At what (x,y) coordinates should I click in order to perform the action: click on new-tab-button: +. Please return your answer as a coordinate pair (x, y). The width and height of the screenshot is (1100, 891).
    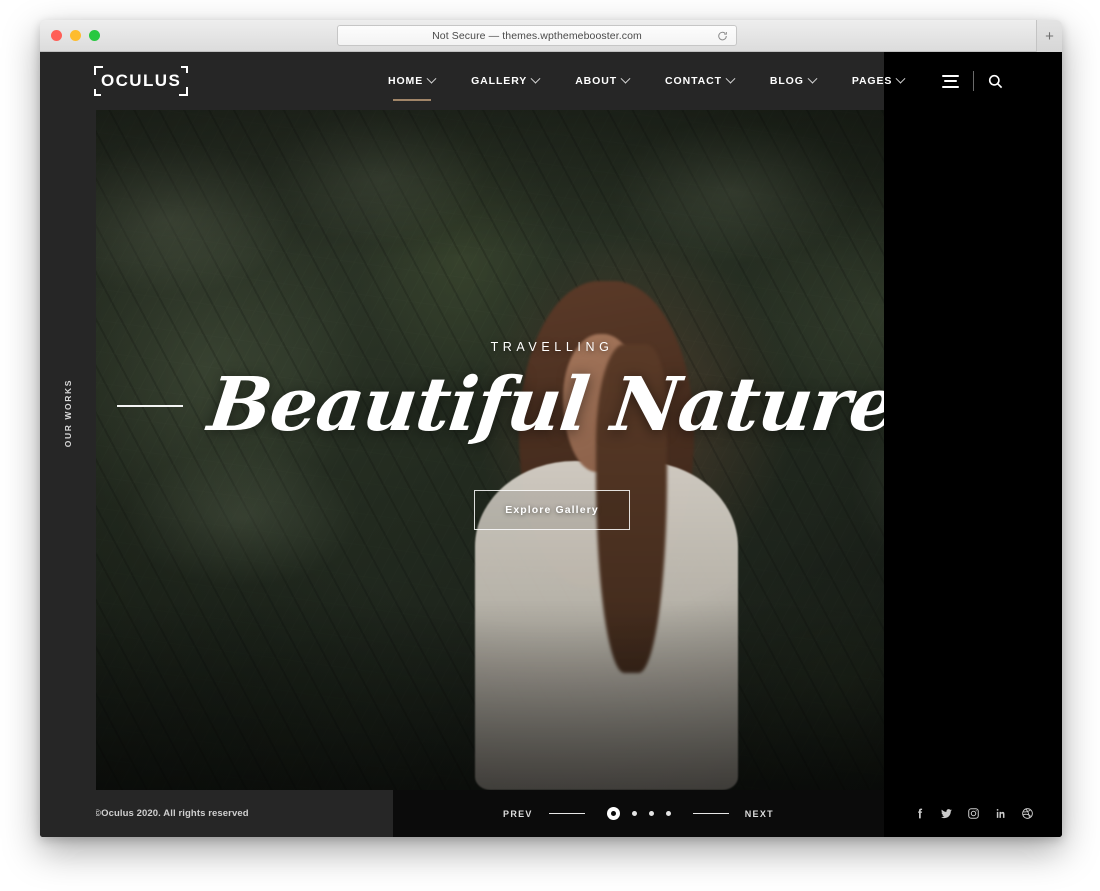
    Looking at the image, I should click on (1049, 36).